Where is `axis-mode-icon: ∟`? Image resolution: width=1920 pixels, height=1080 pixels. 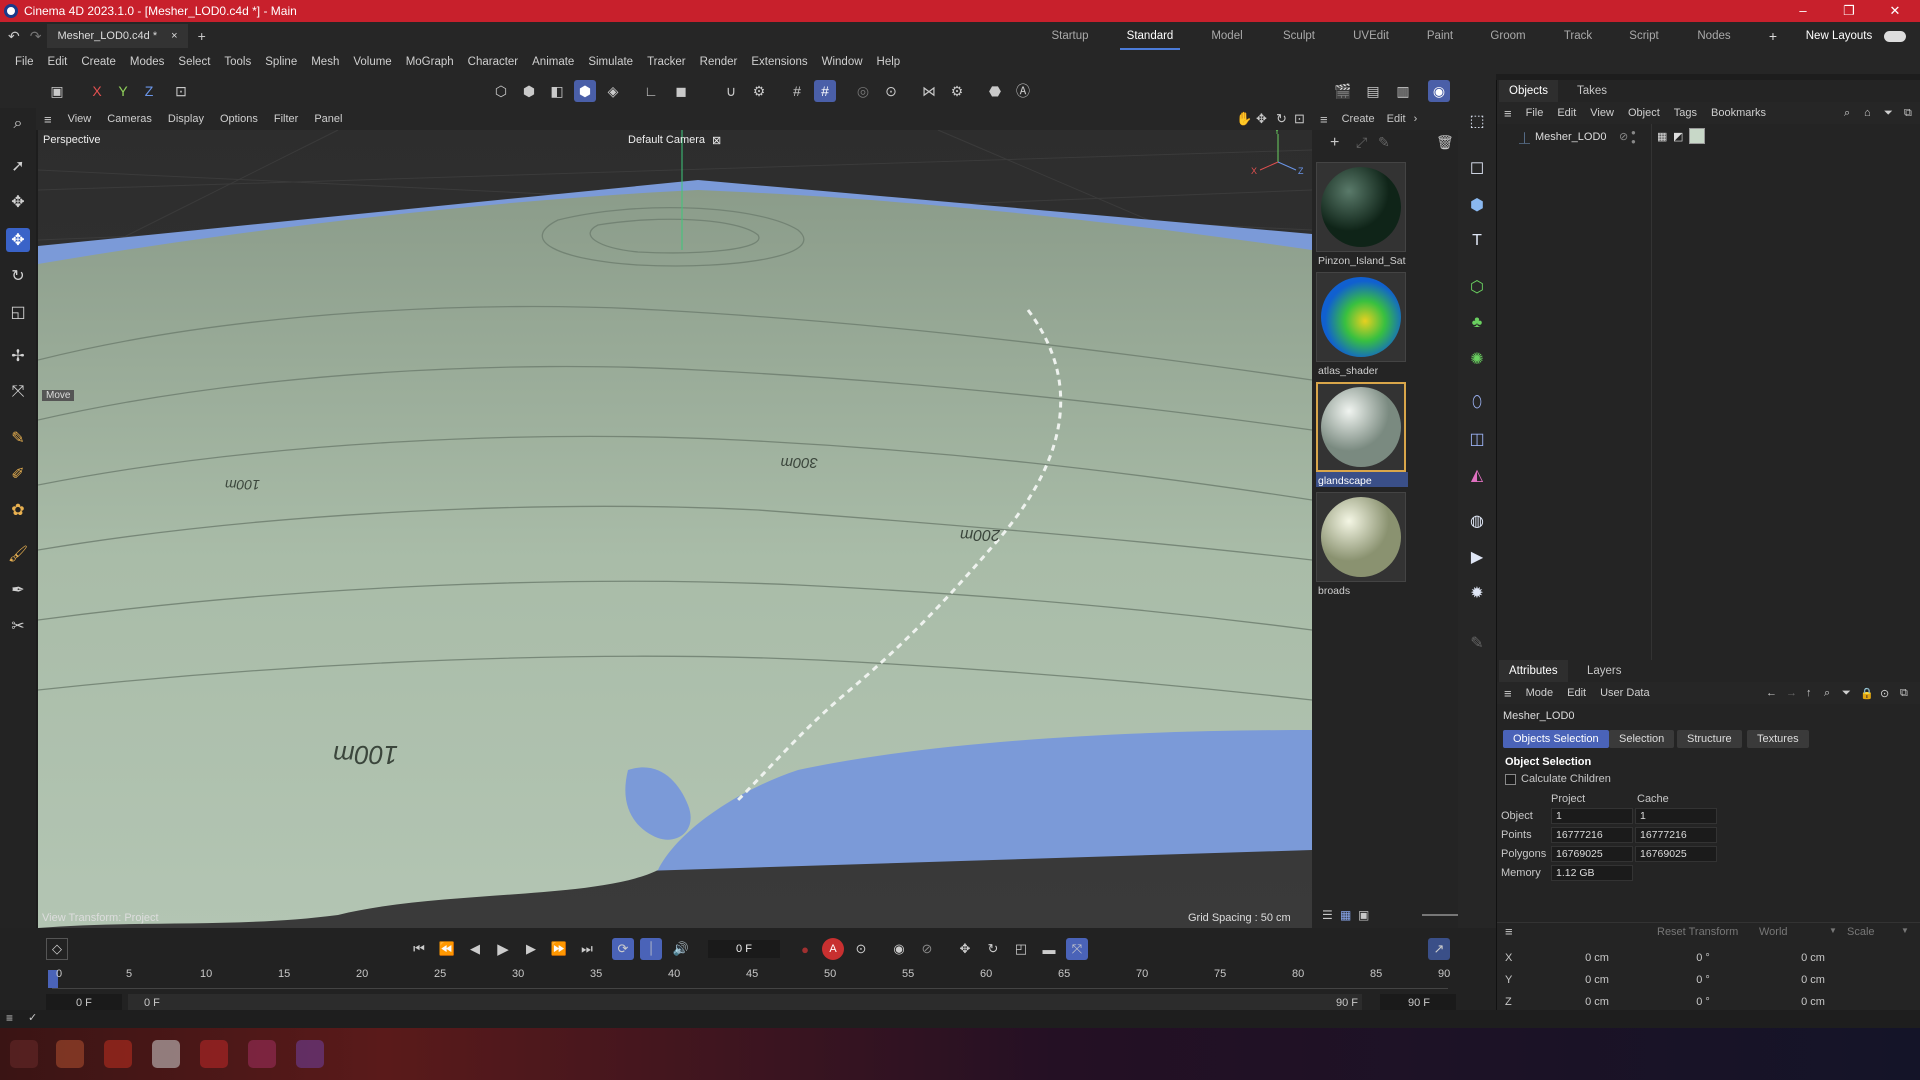
axis-mode-icon: ∟ is located at coordinates (651, 91).